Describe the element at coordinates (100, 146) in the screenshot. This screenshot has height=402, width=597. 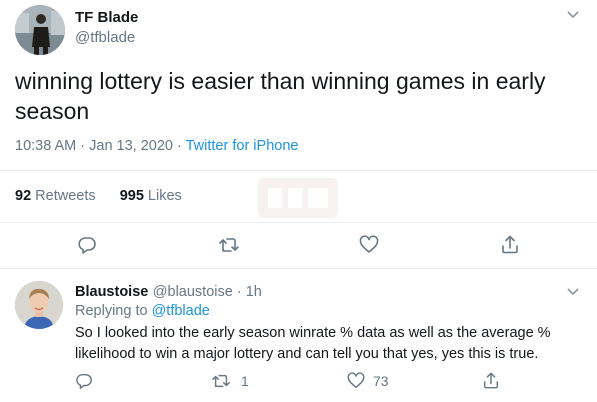
I see `tweet-timestamp: 10:38 AM · Jan 13, 2020 ·` at that location.